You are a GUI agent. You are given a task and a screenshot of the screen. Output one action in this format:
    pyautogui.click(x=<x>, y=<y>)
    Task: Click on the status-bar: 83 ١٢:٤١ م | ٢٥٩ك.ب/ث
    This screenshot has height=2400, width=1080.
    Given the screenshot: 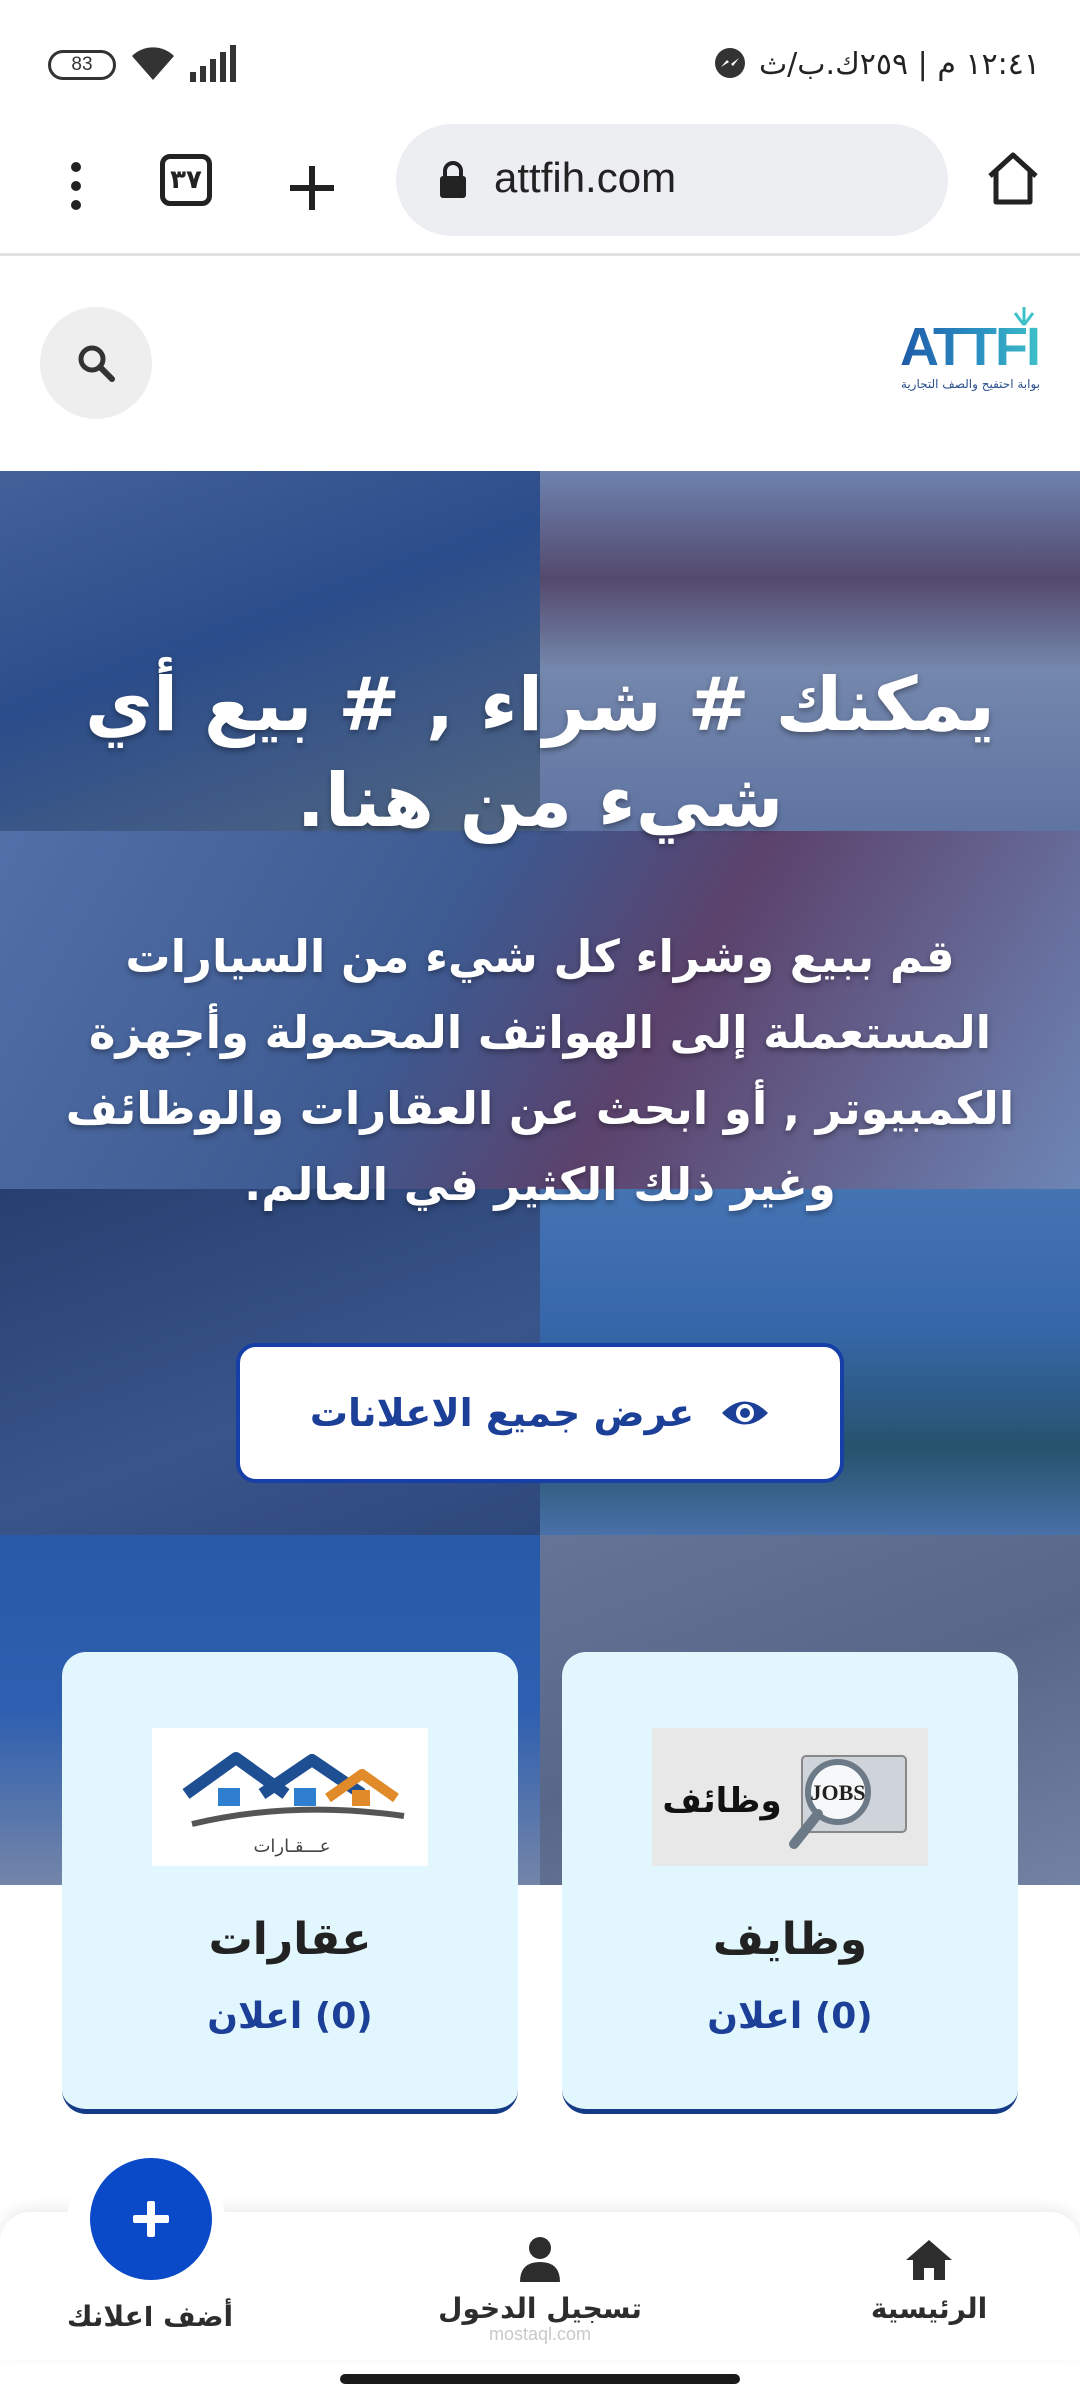 What is the action you would take?
    pyautogui.click(x=540, y=60)
    